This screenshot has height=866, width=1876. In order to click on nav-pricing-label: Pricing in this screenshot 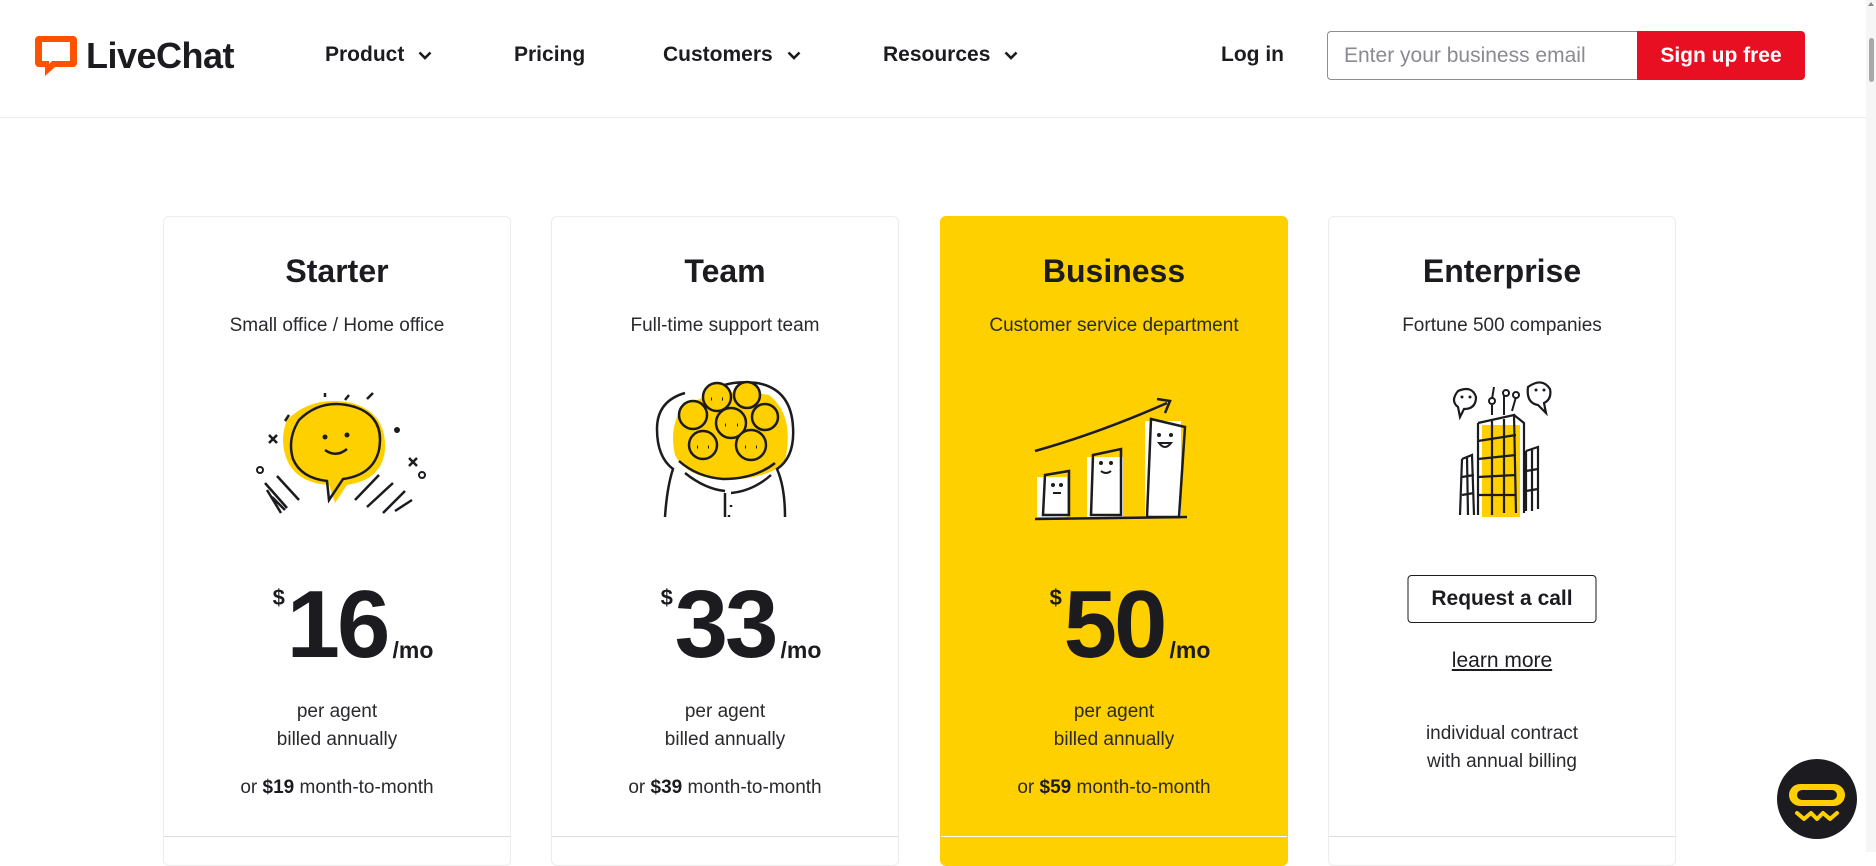, I will do `click(550, 54)`.